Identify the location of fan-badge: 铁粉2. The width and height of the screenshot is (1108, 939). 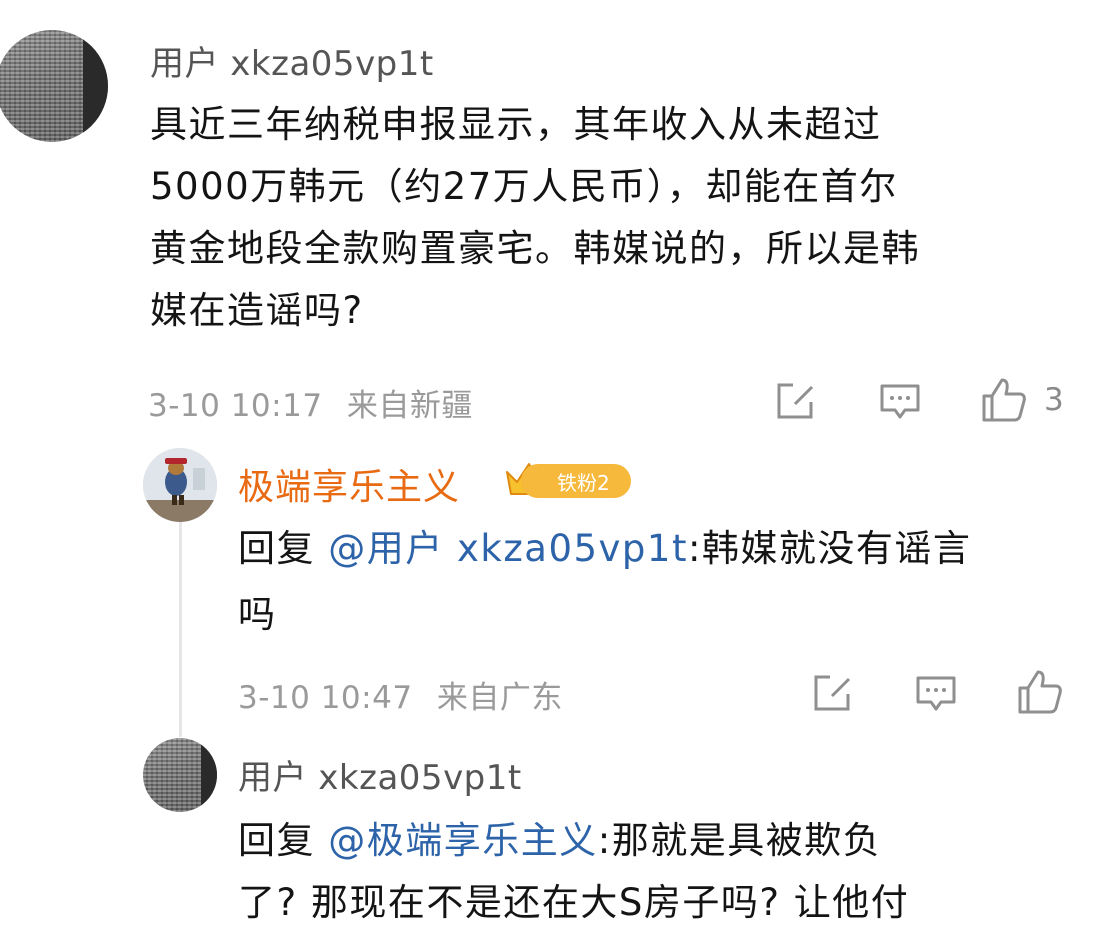
(568, 480).